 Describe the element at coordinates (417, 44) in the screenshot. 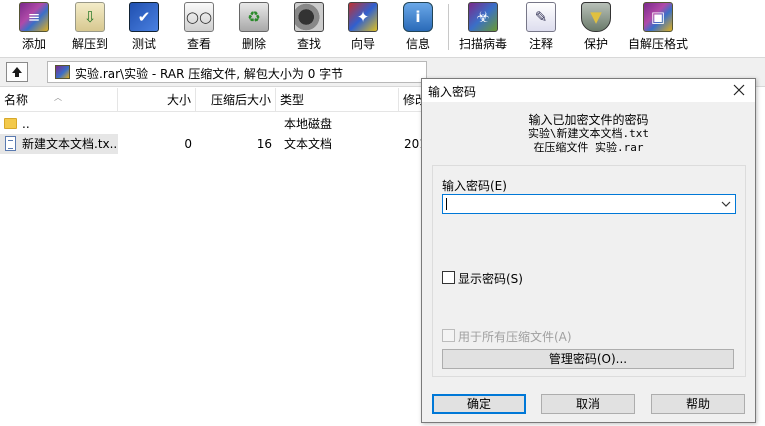

I see `info-button-label: 信息` at that location.